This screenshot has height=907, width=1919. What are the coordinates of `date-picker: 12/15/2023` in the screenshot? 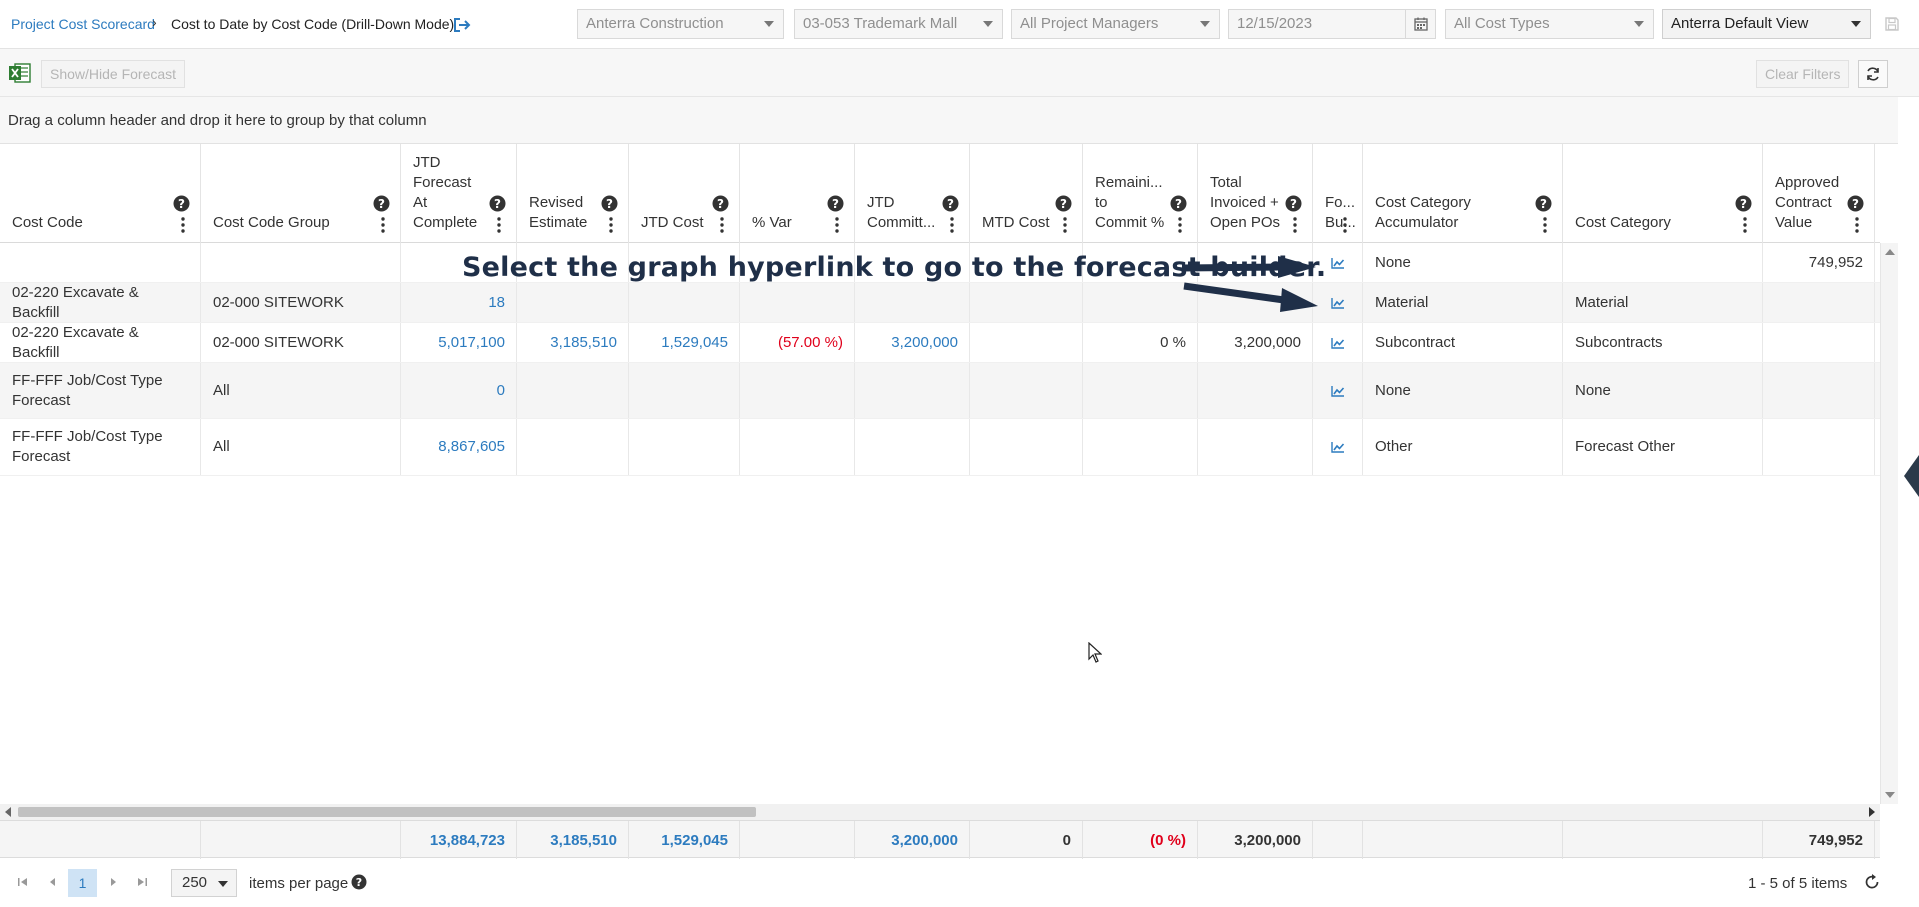 It's located at (1332, 24).